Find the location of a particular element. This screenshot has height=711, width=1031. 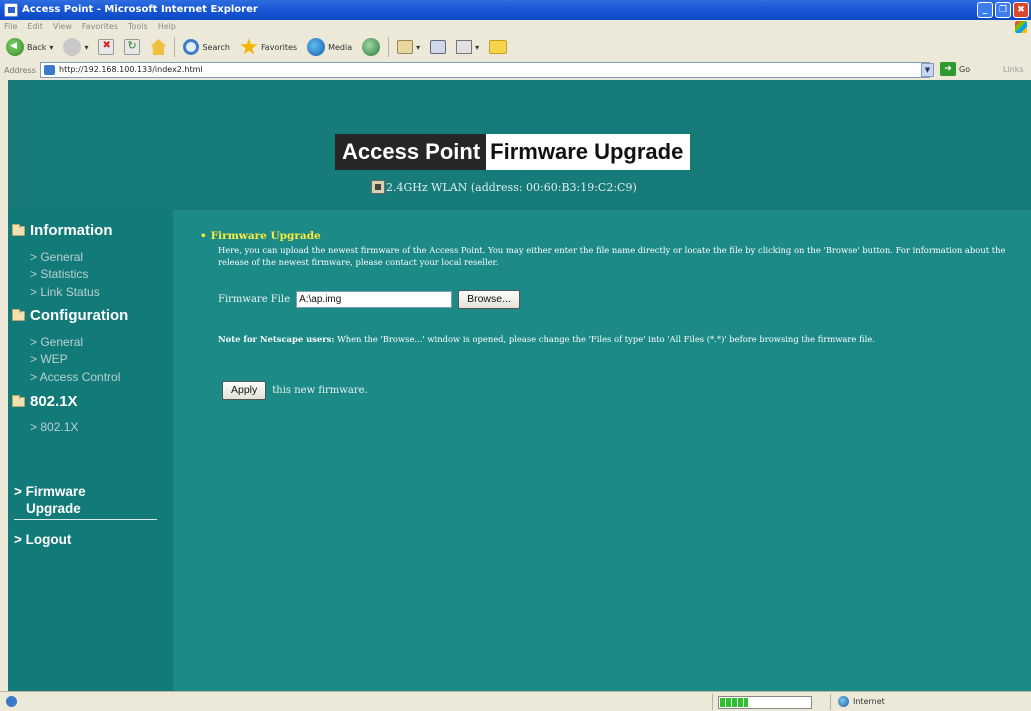

toolbar-separator is located at coordinates (389, 47).